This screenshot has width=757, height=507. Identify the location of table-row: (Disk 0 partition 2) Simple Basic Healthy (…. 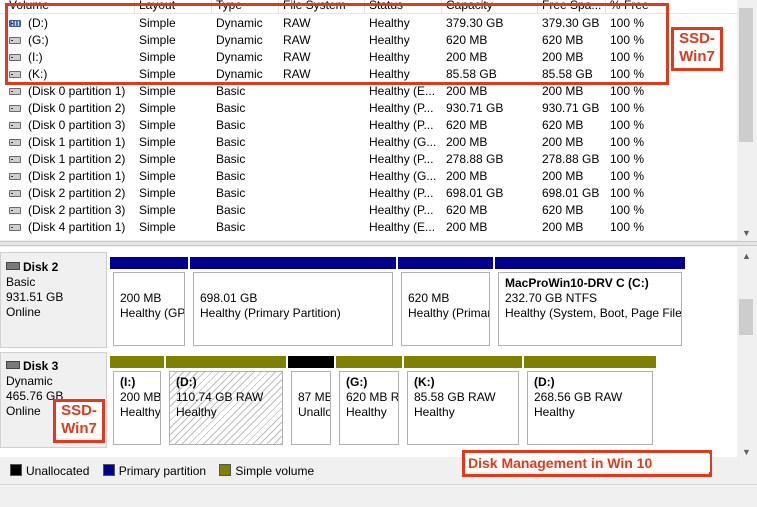
(368, 108).